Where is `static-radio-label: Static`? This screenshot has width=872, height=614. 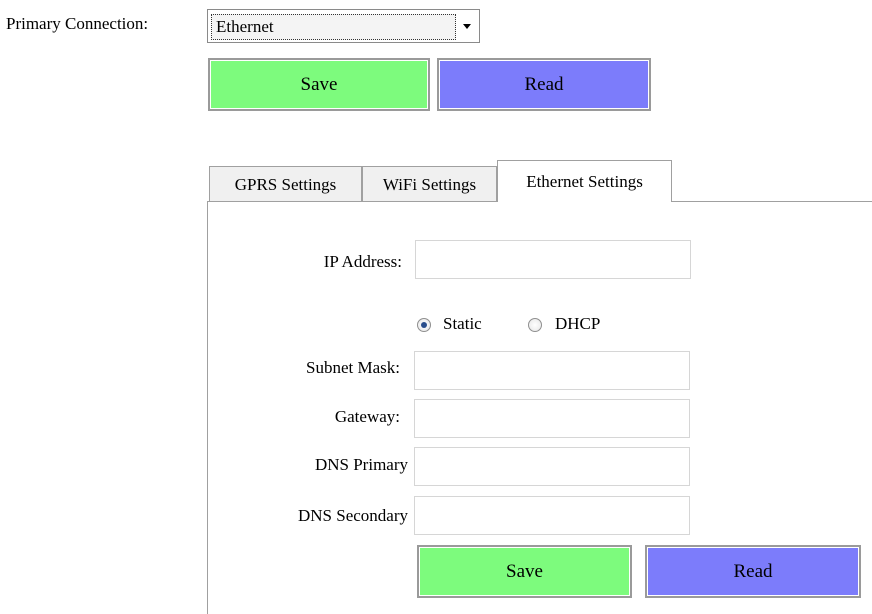 static-radio-label: Static is located at coordinates (462, 324).